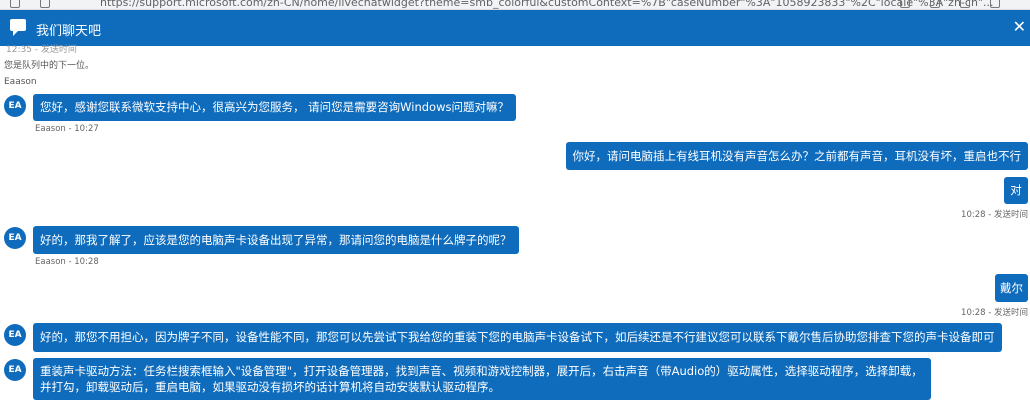 The image size is (1030, 400). I want to click on favorites-icon, so click(935, 4).